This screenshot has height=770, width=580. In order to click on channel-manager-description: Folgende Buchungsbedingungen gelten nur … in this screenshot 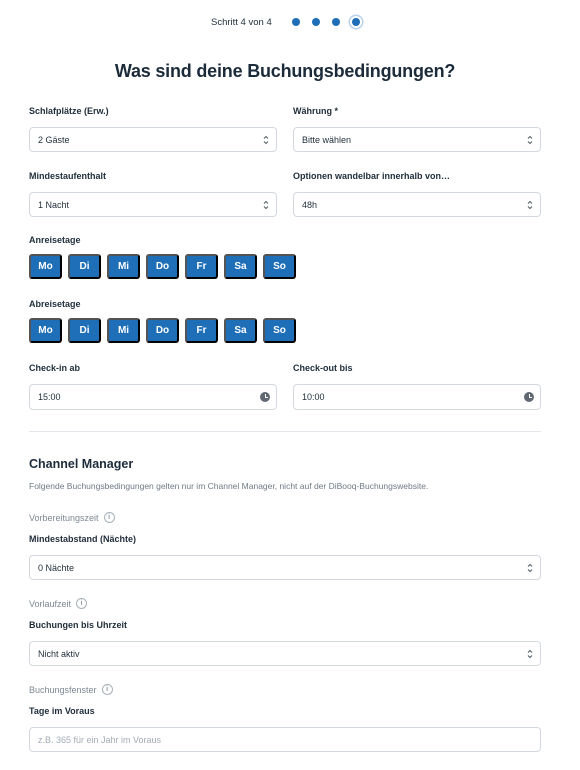, I will do `click(229, 486)`.